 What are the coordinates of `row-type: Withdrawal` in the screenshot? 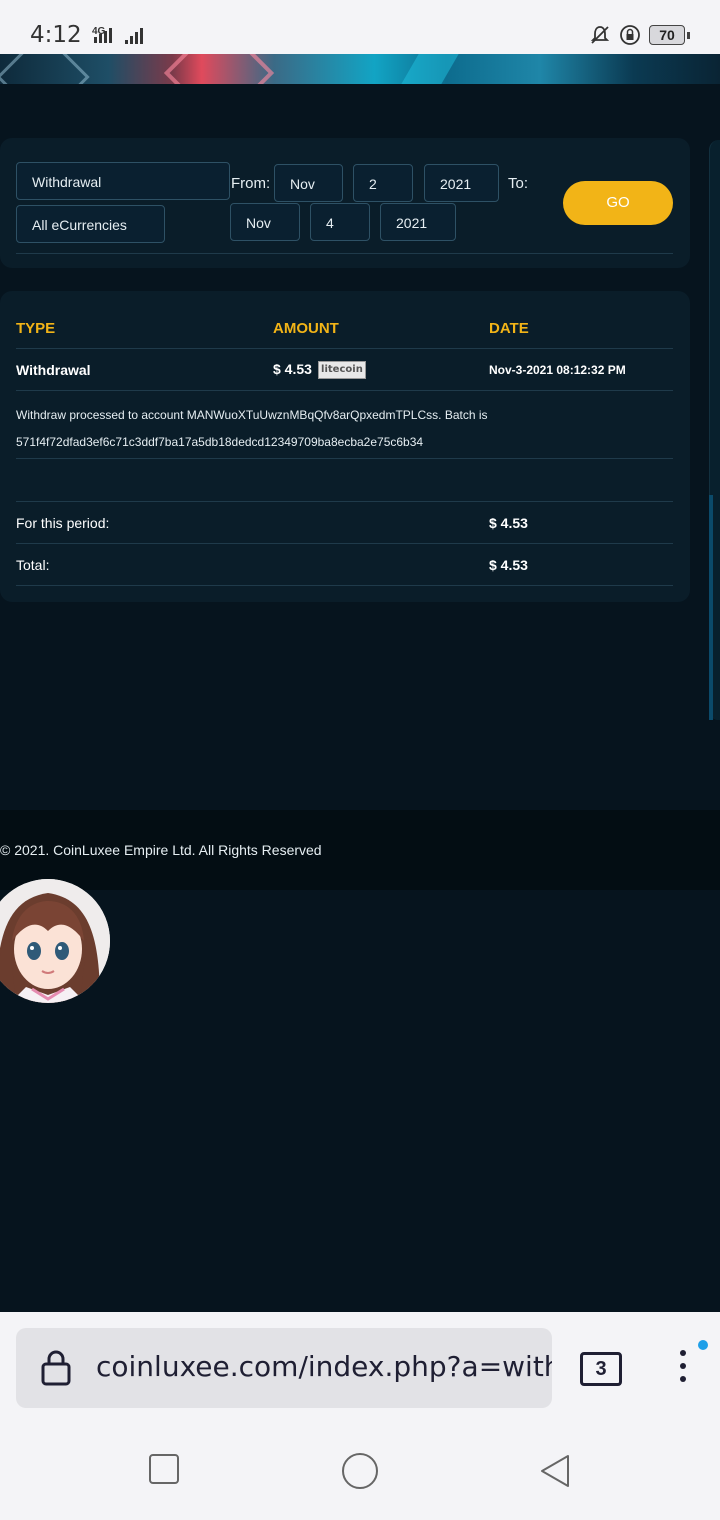 It's located at (53, 370).